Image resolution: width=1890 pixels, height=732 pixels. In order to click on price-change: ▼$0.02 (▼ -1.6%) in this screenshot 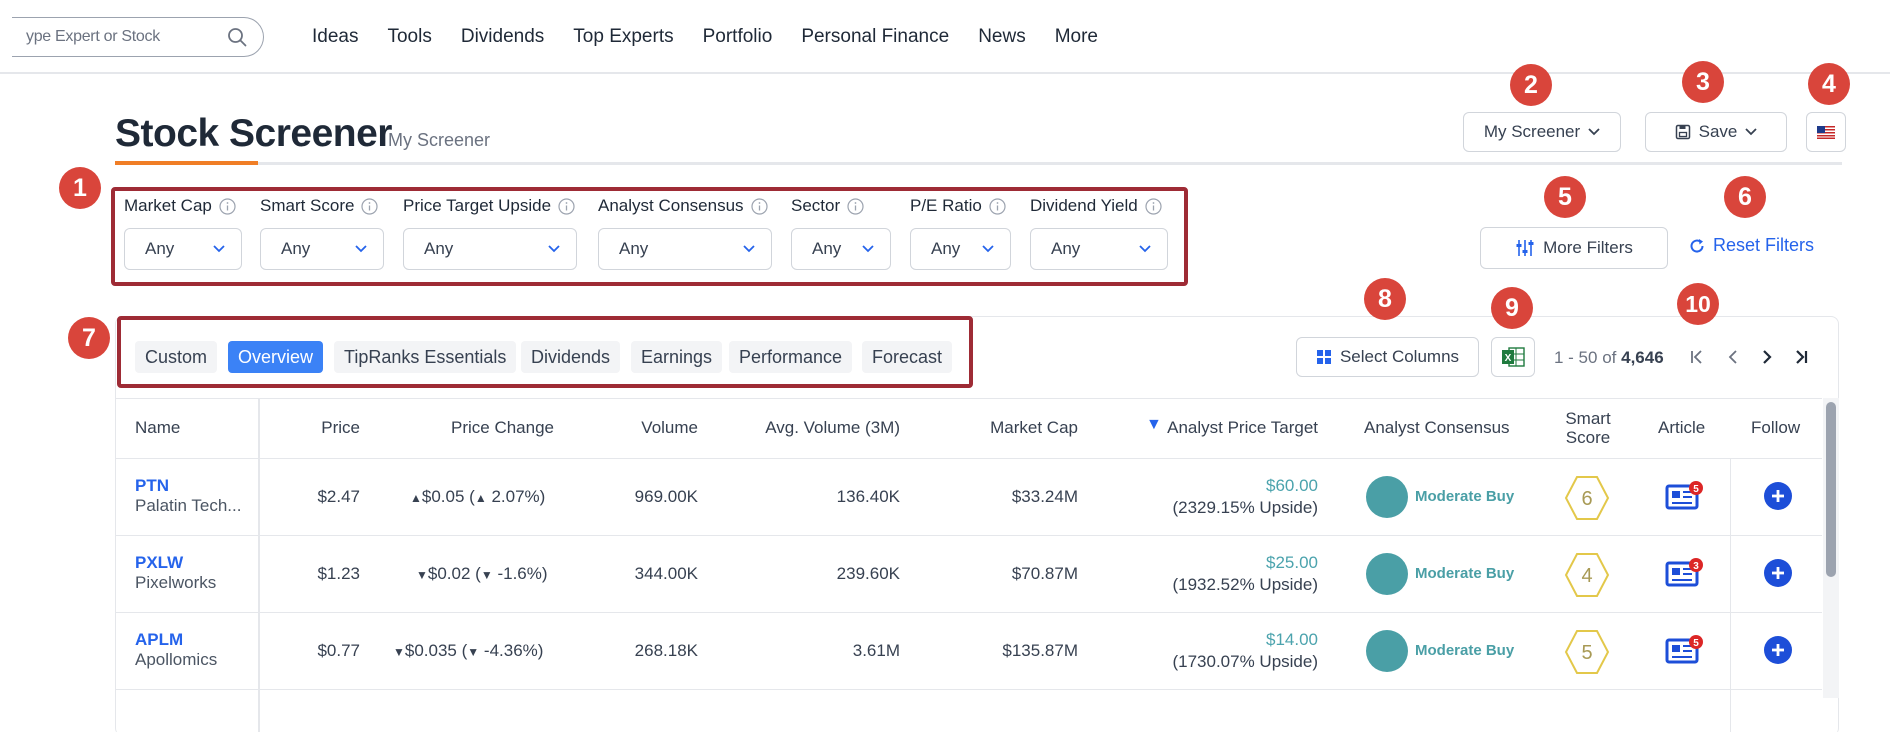, I will do `click(482, 573)`.